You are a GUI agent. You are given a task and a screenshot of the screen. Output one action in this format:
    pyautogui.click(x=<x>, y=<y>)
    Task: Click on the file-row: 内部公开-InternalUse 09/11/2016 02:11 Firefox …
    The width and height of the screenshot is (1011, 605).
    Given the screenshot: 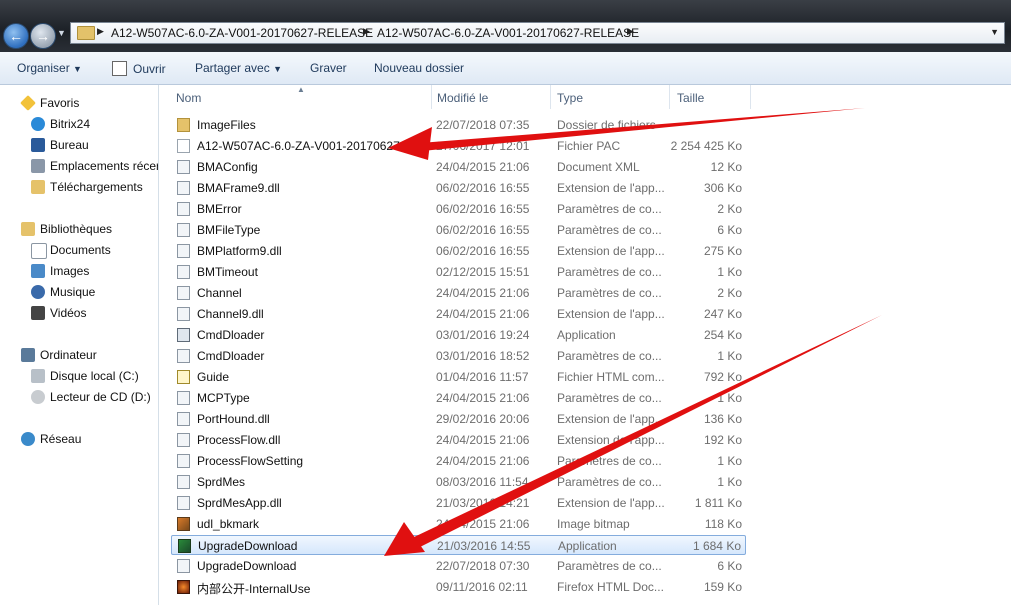 What is the action you would take?
    pyautogui.click(x=458, y=587)
    